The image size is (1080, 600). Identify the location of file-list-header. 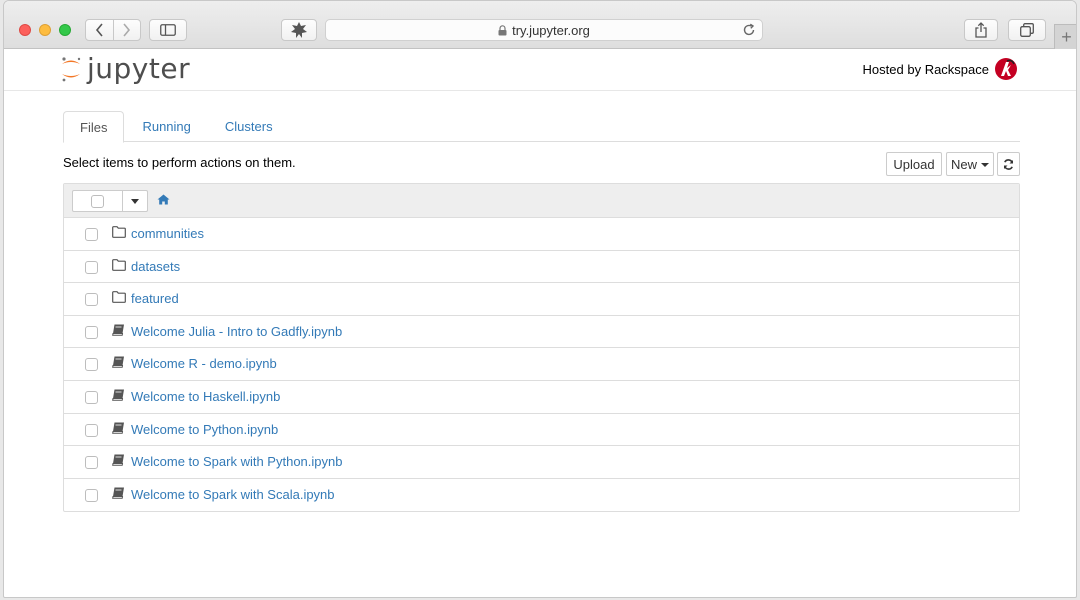
(541, 201).